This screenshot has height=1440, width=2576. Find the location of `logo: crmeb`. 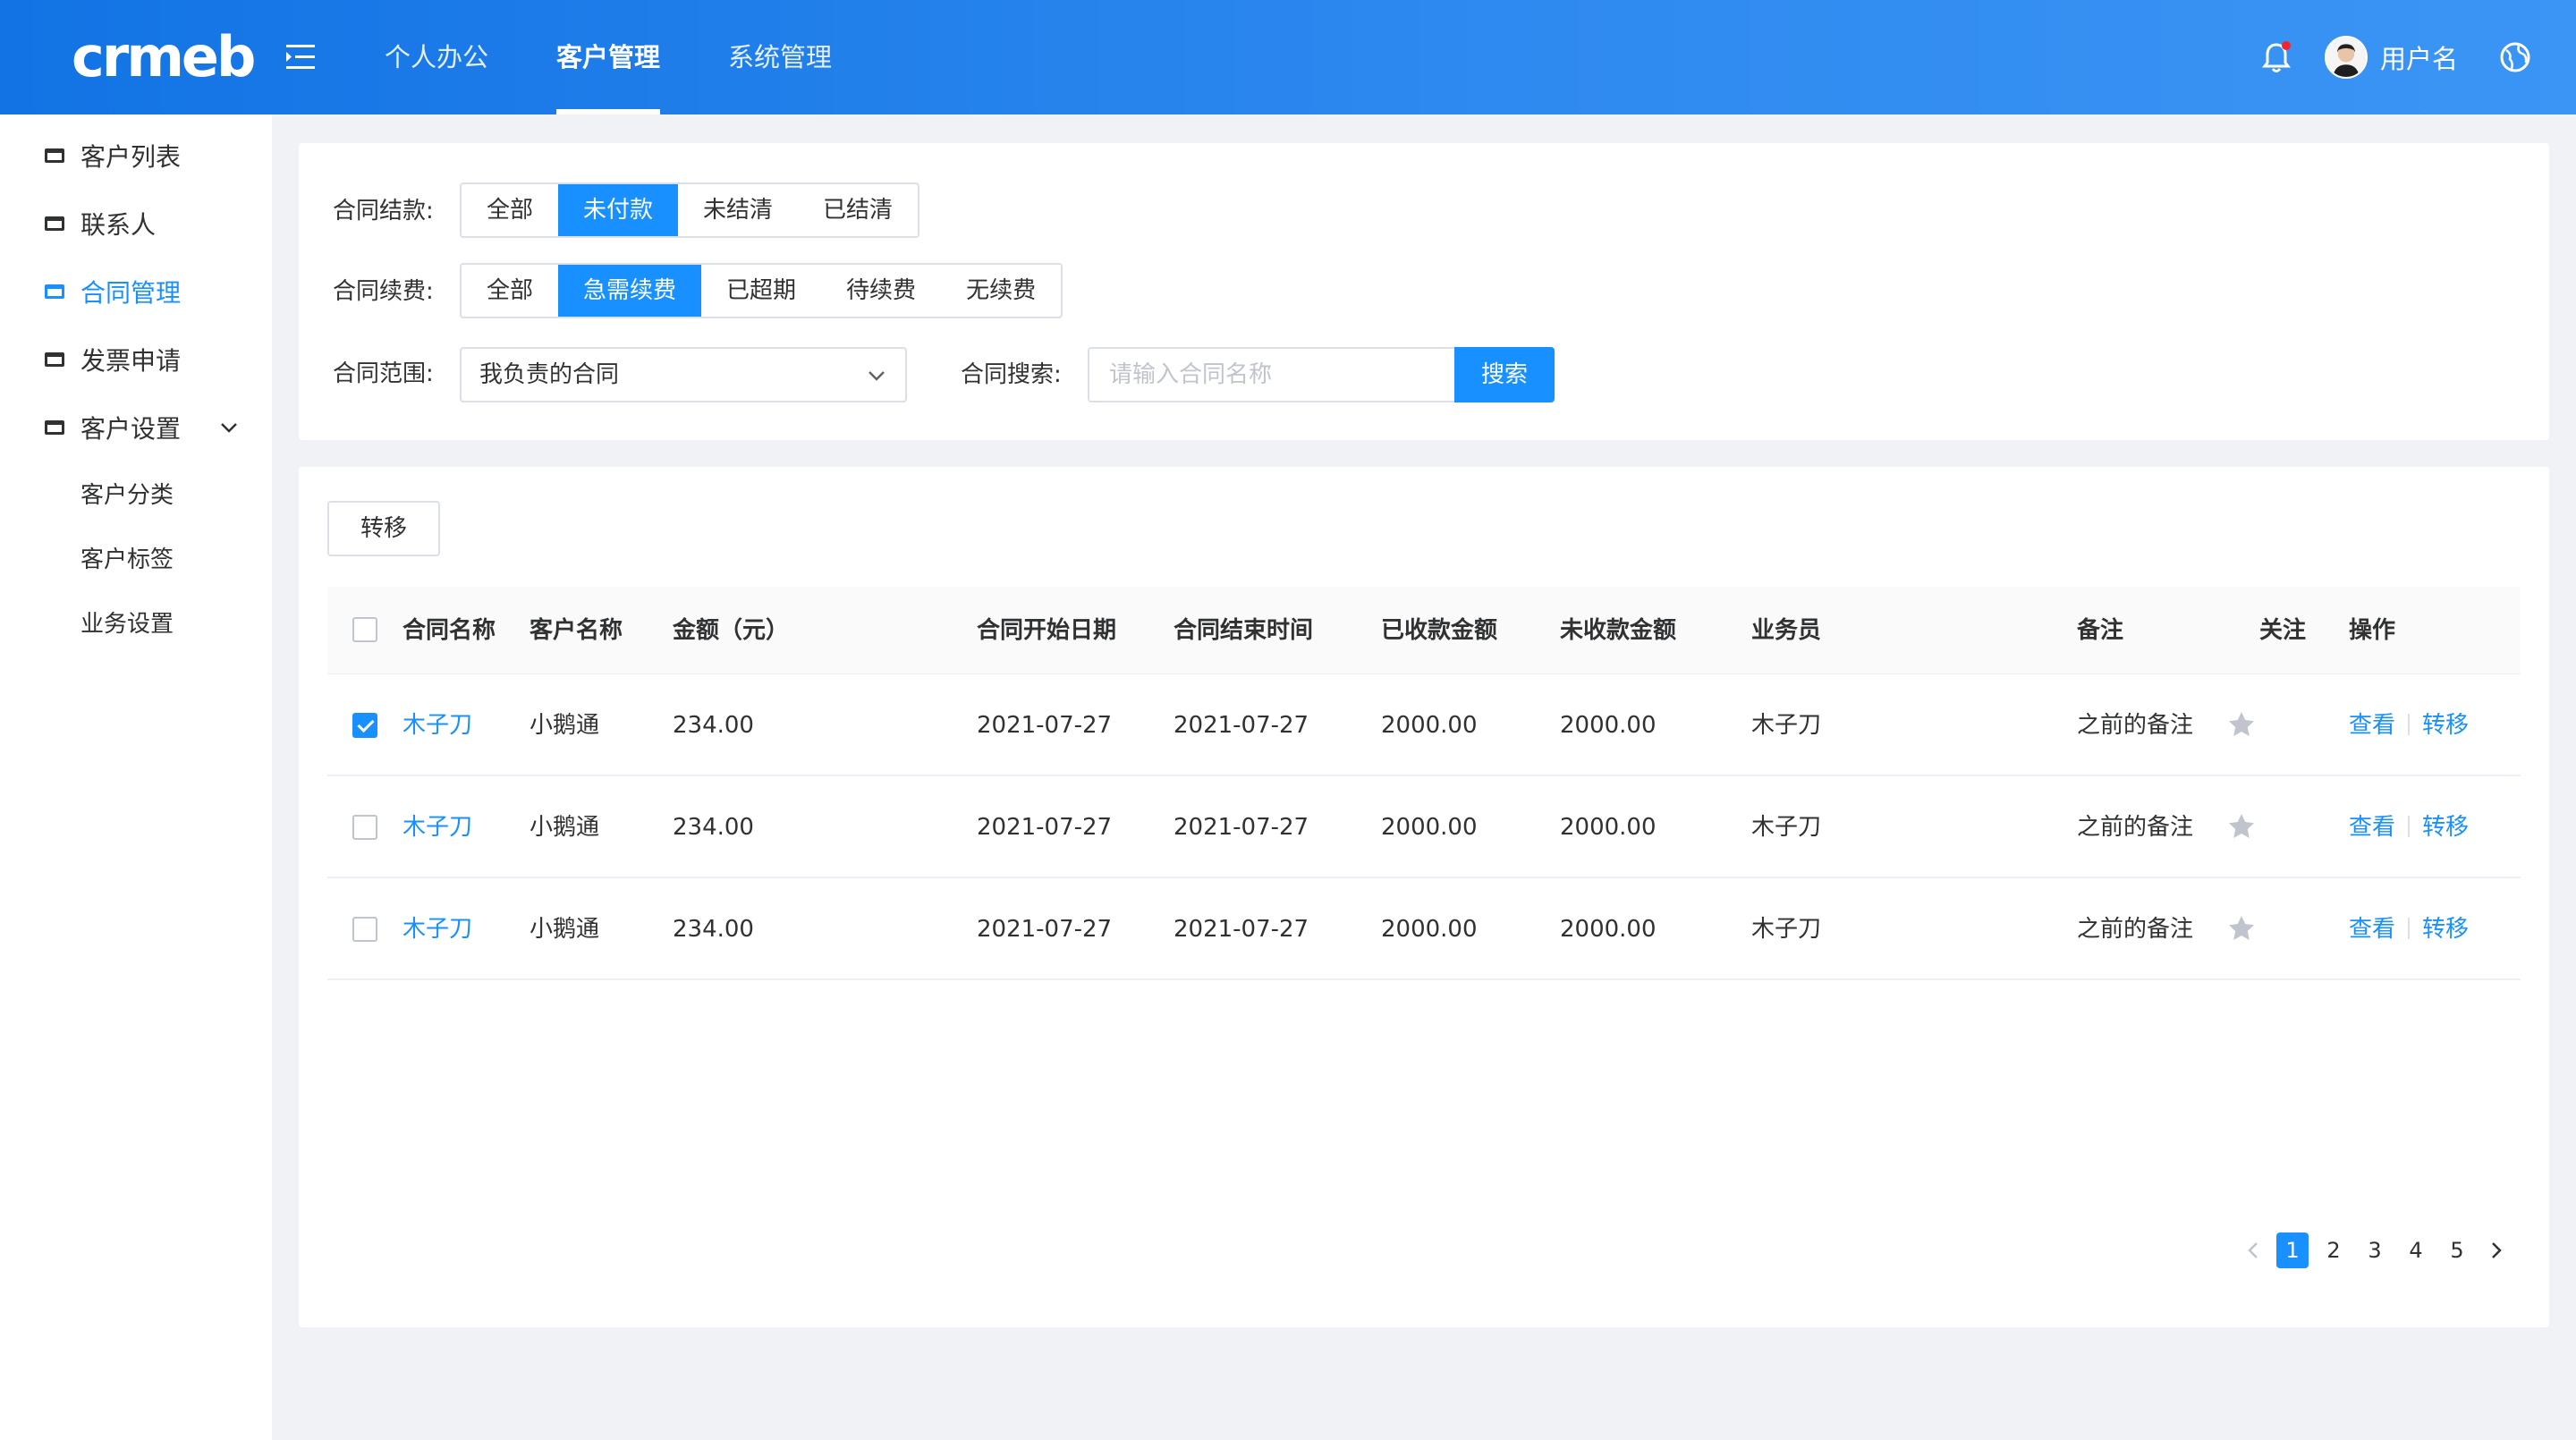

logo: crmeb is located at coordinates (164, 57).